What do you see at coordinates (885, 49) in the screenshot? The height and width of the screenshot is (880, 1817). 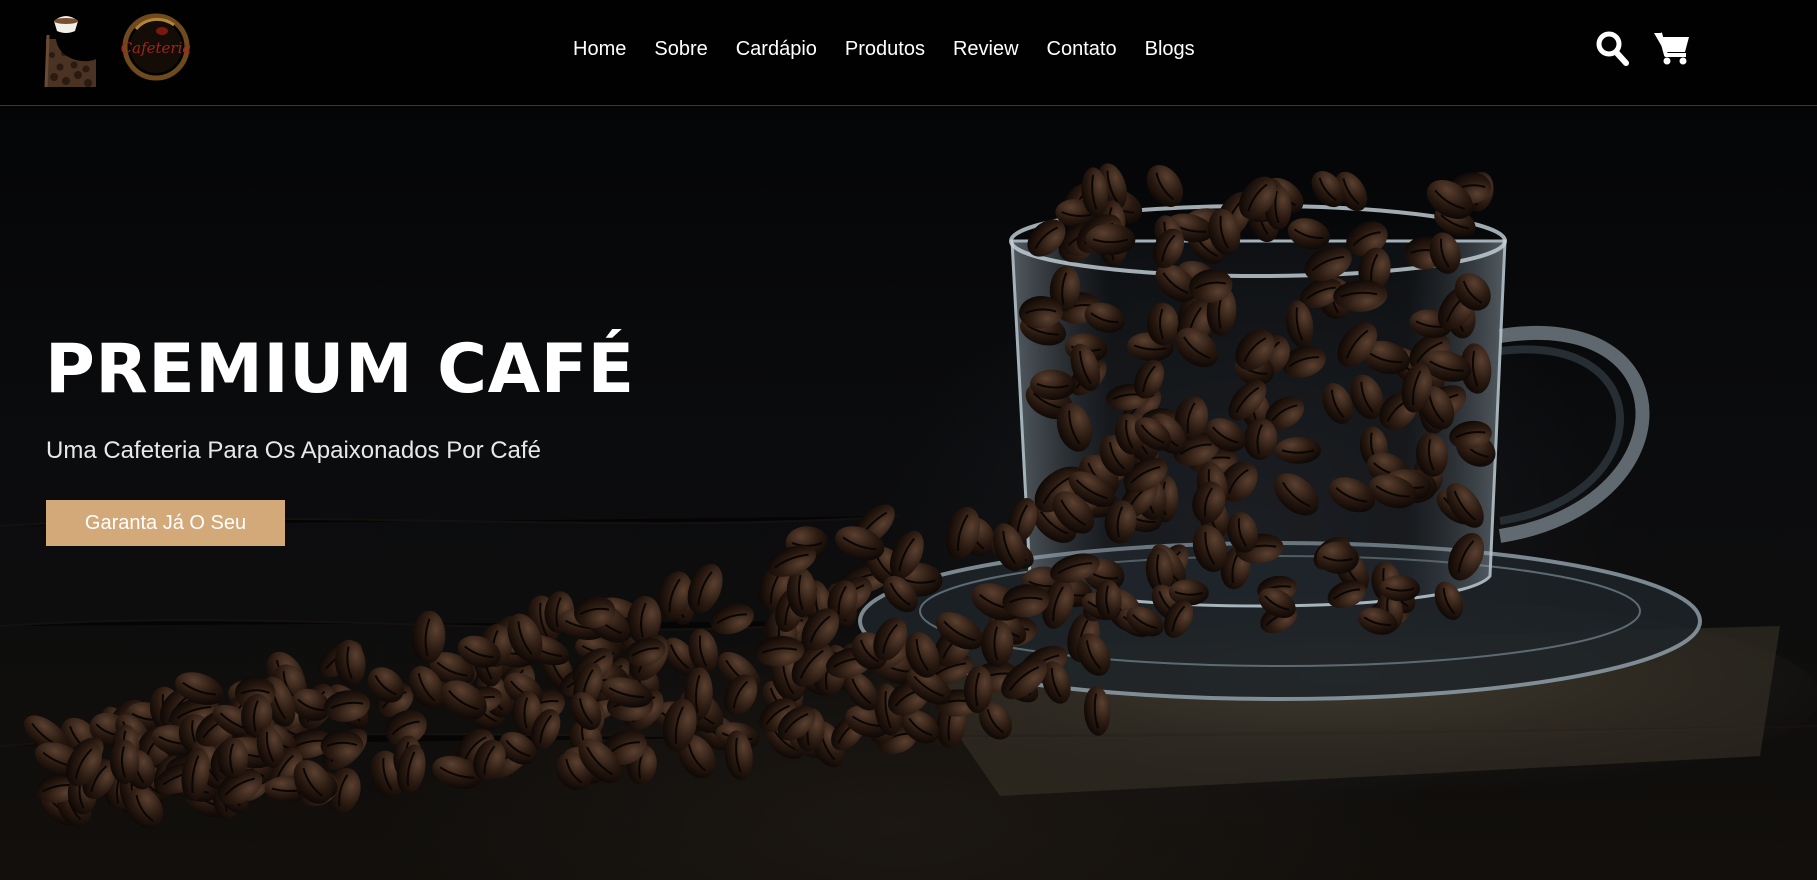 I see `nav-item-produtos: Produtos` at bounding box center [885, 49].